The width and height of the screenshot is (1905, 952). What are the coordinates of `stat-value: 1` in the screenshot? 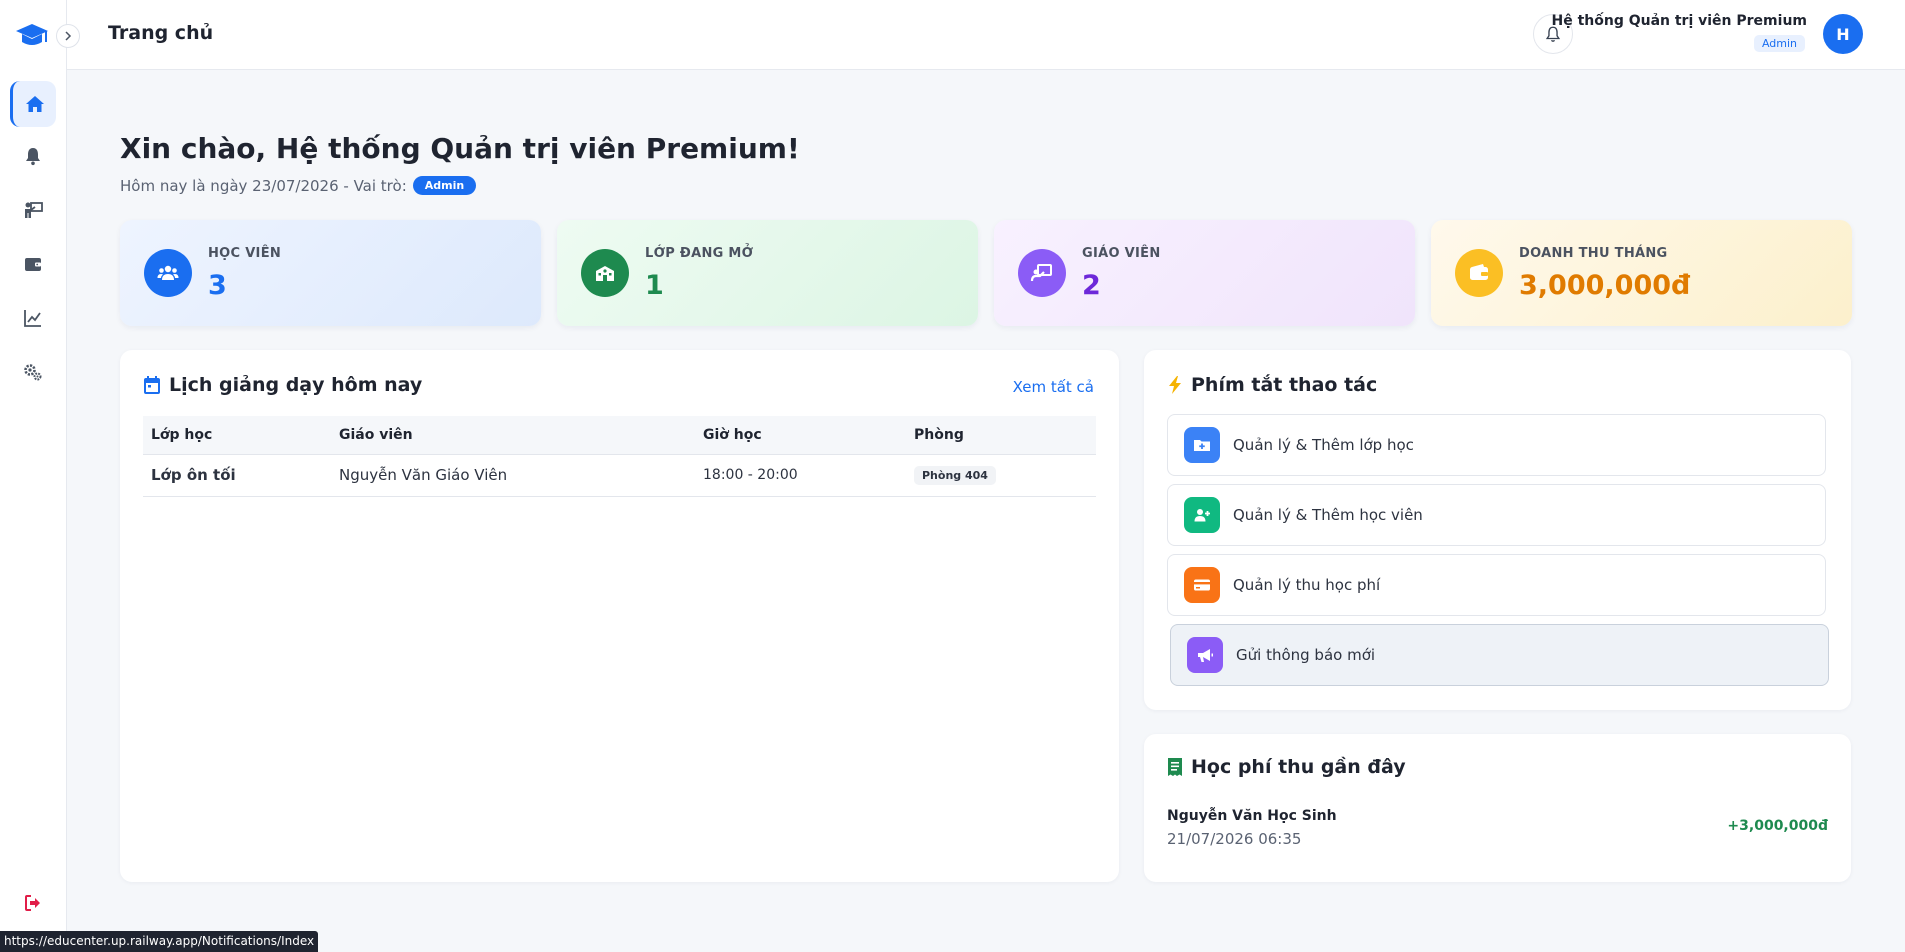 It's located at (654, 285).